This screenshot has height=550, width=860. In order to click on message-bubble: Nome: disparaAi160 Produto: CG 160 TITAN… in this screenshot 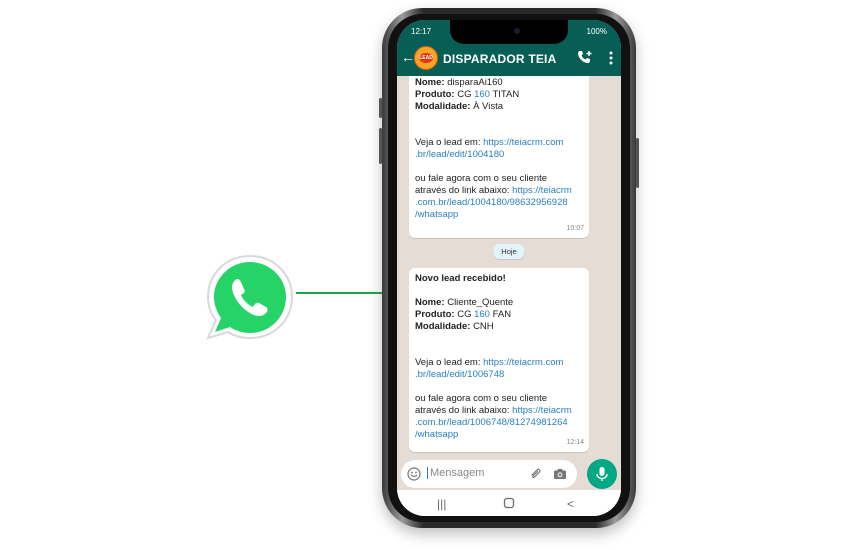, I will do `click(499, 157)`.